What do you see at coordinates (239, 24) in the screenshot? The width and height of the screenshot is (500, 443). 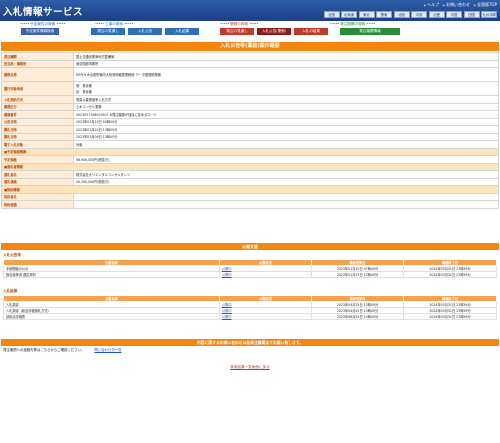 I see `nav-group-service: 業務の検索` at bounding box center [239, 24].